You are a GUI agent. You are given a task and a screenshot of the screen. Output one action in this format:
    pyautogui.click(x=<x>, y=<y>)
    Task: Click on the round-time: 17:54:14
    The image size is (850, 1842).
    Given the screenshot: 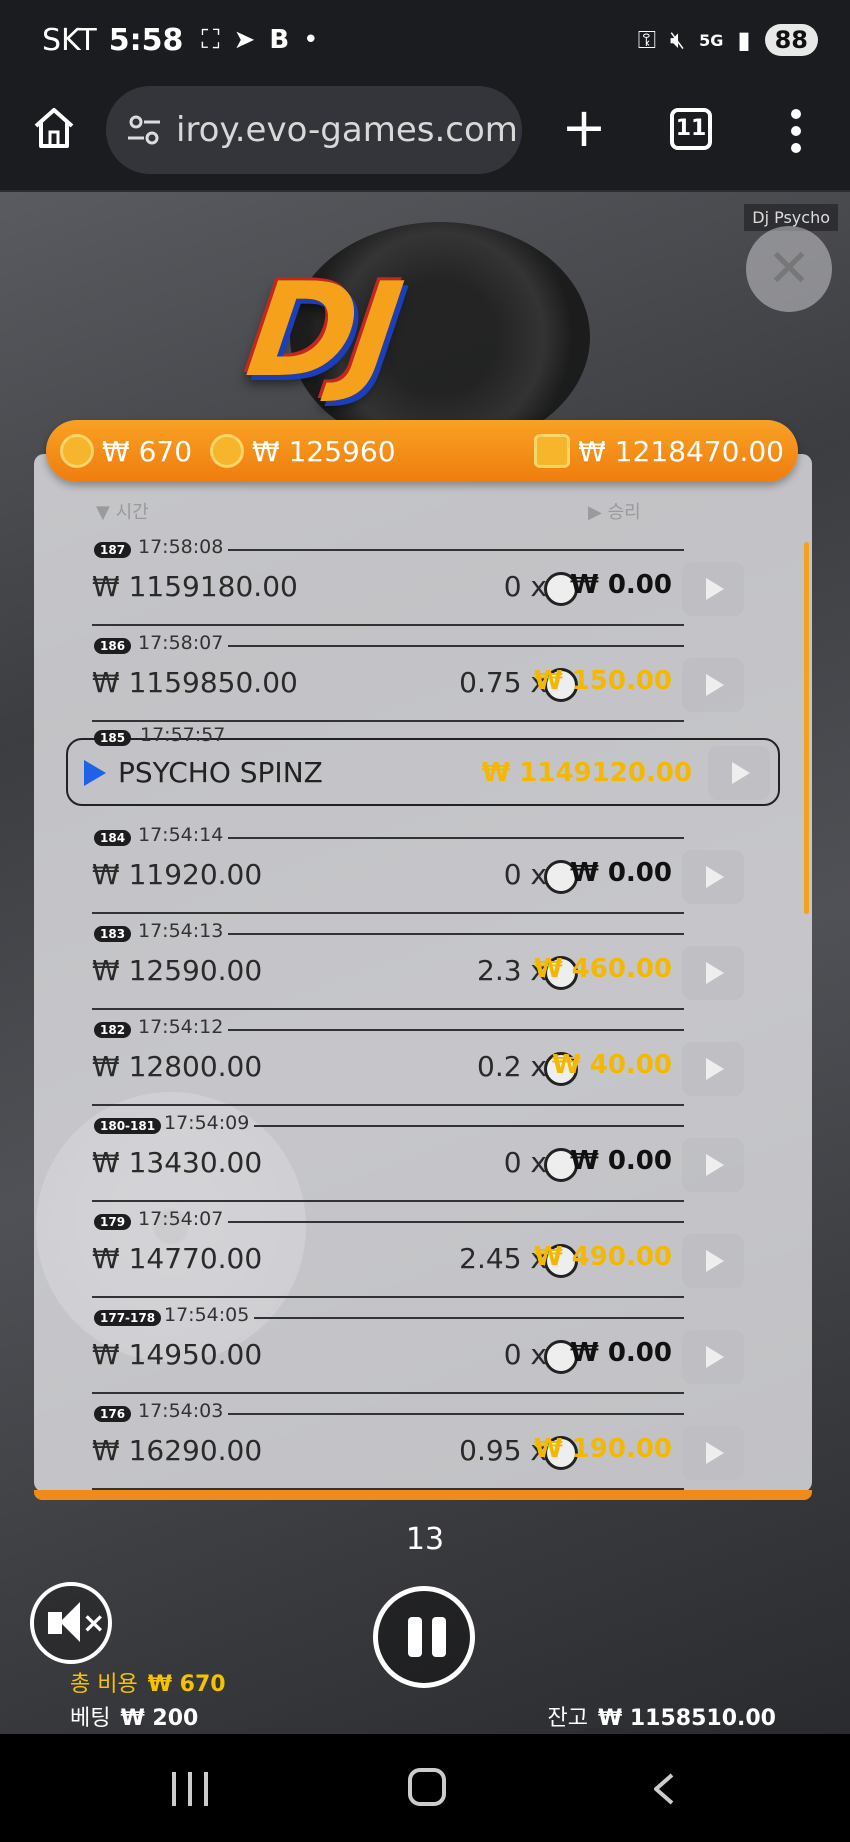 What is the action you would take?
    pyautogui.click(x=181, y=835)
    